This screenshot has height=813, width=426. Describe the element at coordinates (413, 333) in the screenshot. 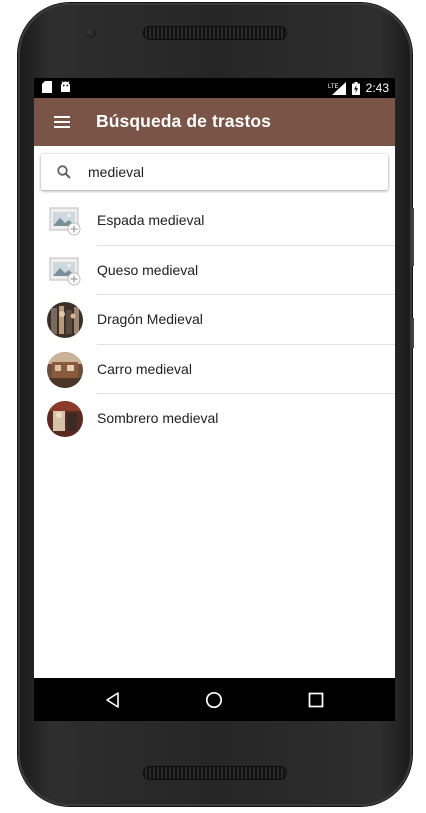

I see `power-button` at that location.